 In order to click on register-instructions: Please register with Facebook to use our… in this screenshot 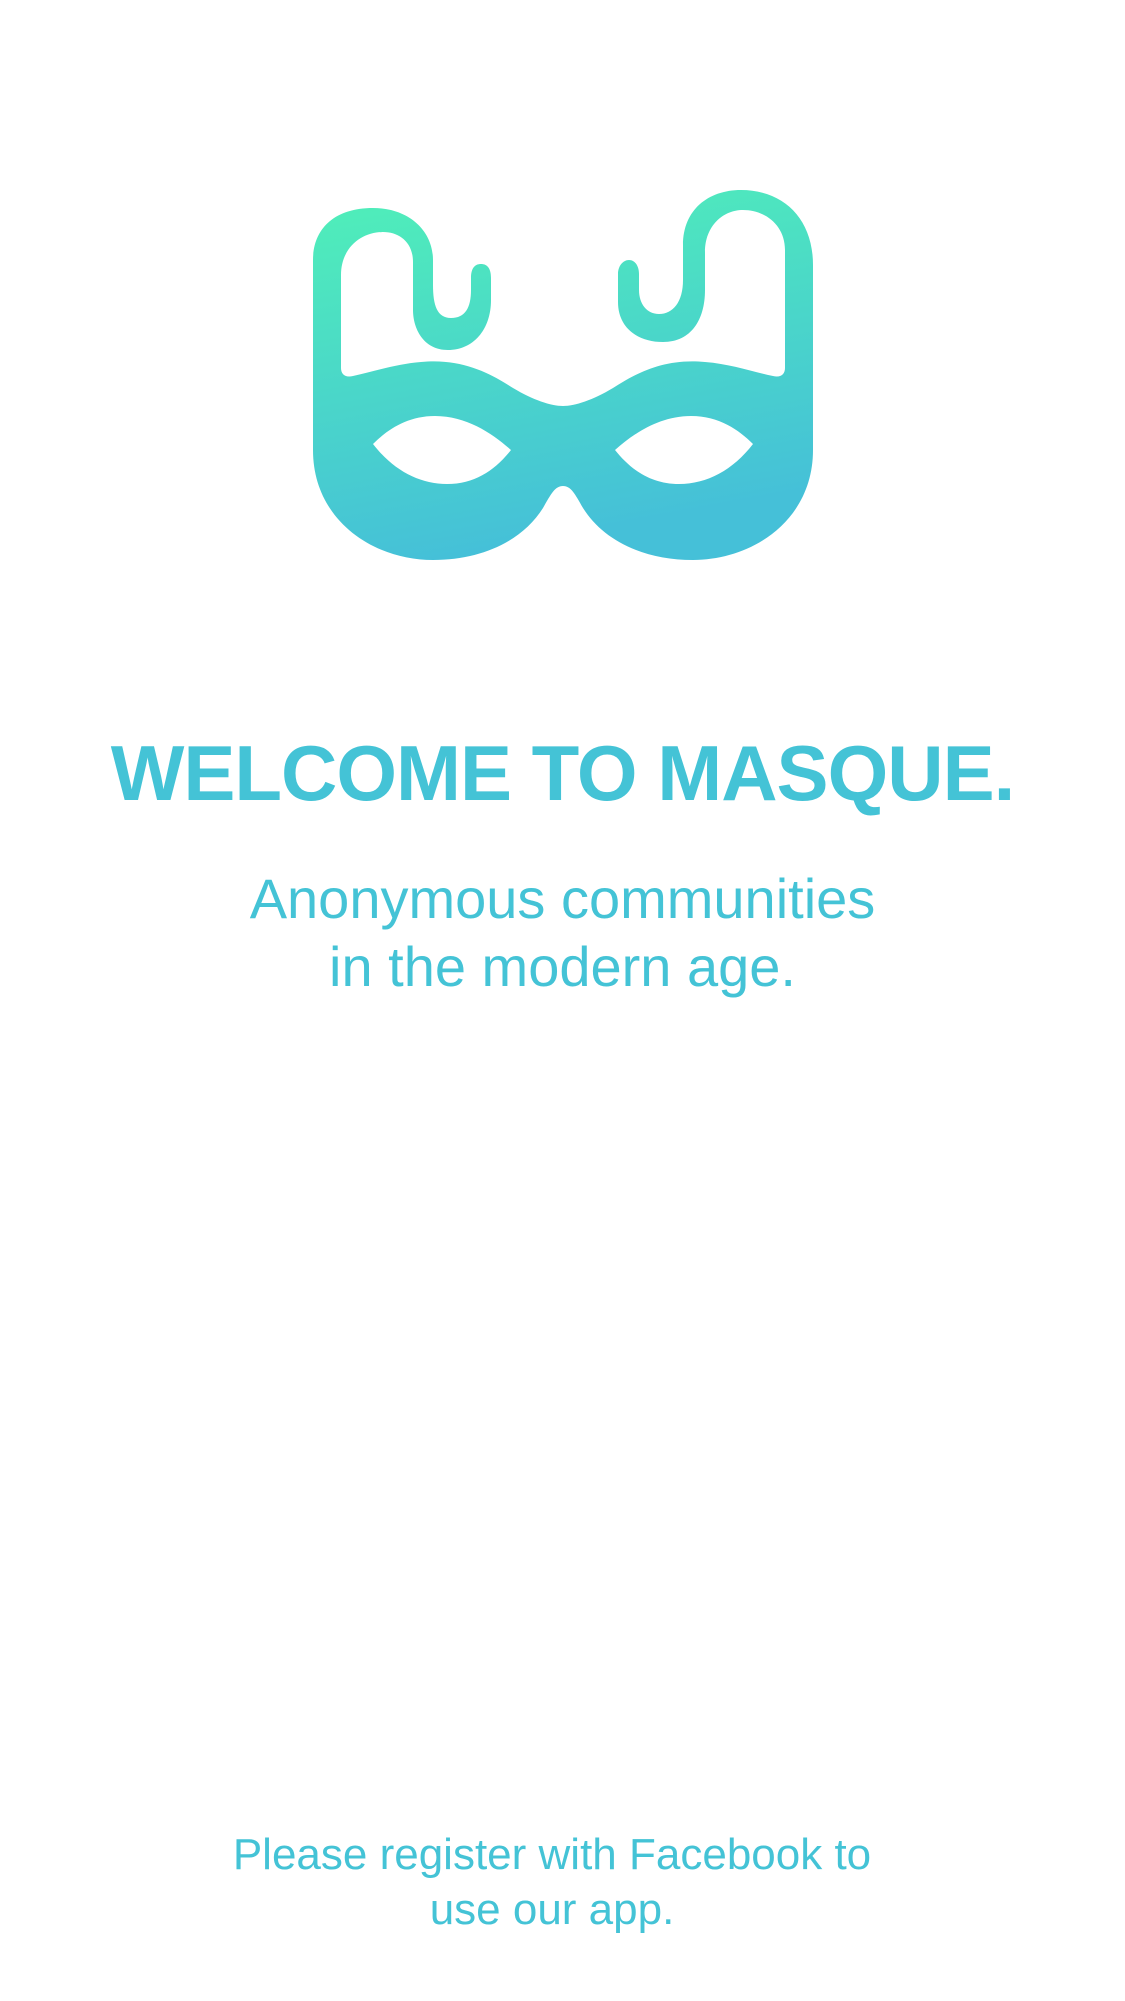, I will do `click(552, 1882)`.